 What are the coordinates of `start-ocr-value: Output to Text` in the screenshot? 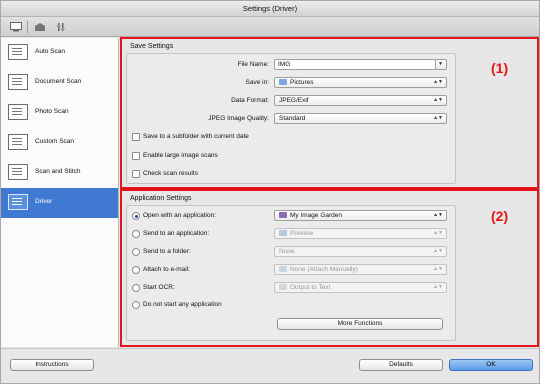 It's located at (310, 287).